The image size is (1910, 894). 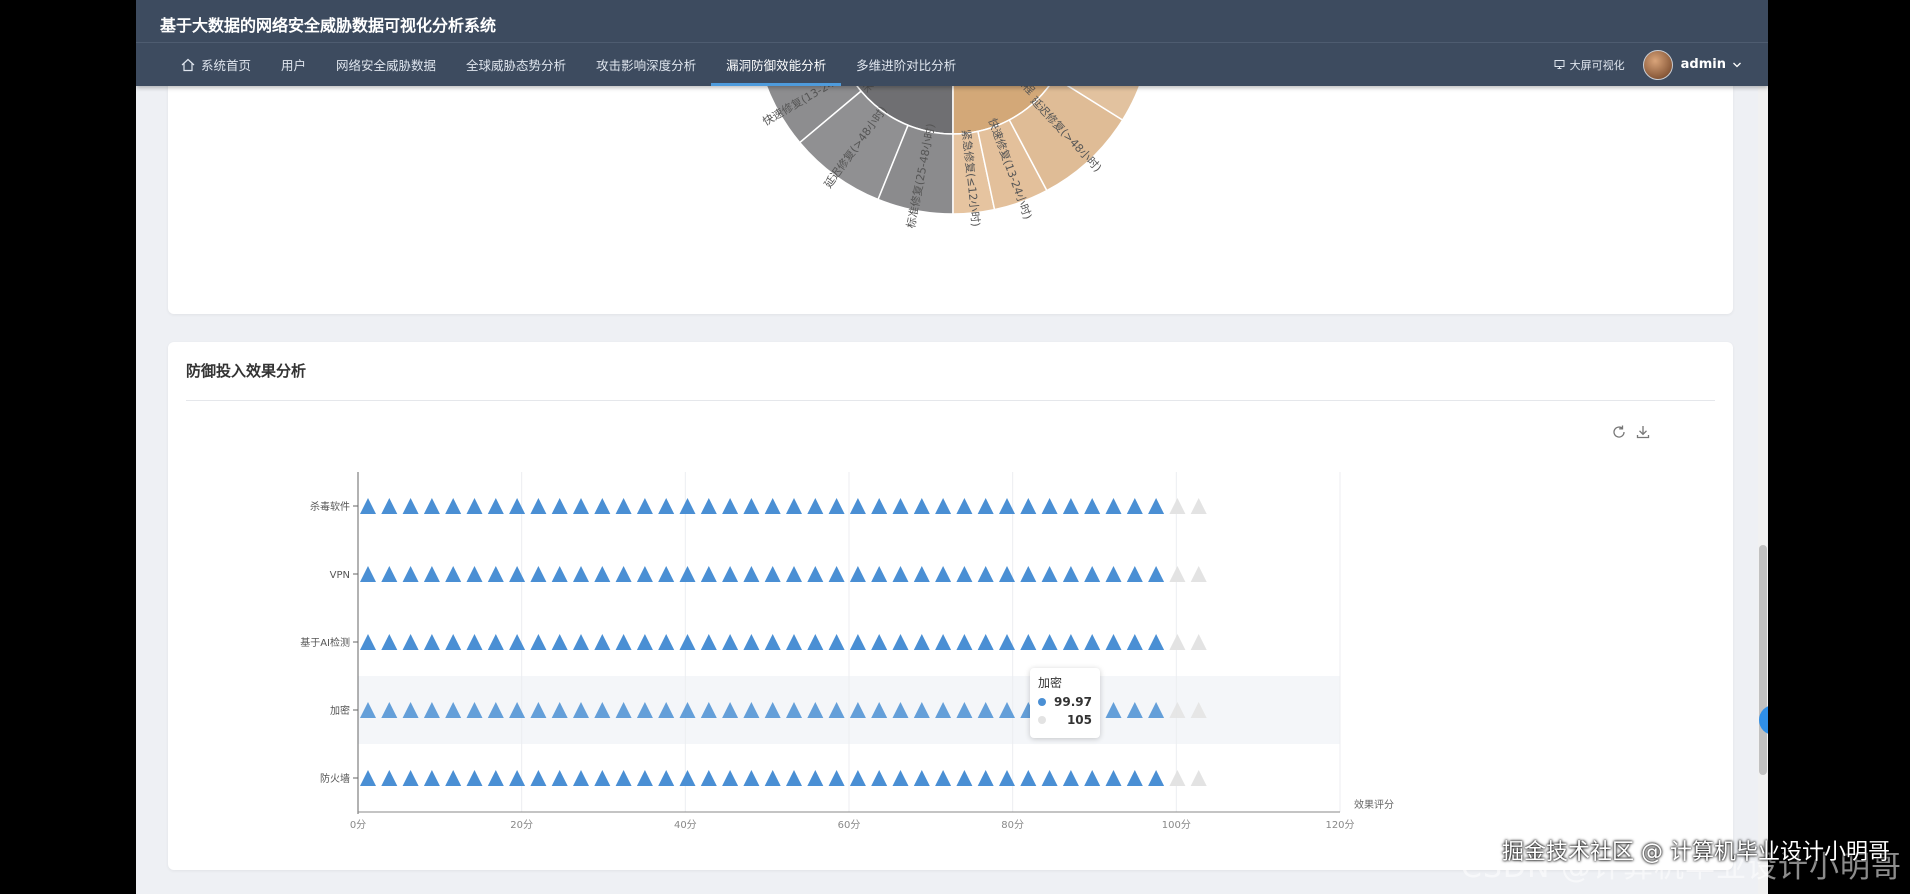 What do you see at coordinates (1589, 65) in the screenshot?
I see `bigscreen-button: 大屏可视化` at bounding box center [1589, 65].